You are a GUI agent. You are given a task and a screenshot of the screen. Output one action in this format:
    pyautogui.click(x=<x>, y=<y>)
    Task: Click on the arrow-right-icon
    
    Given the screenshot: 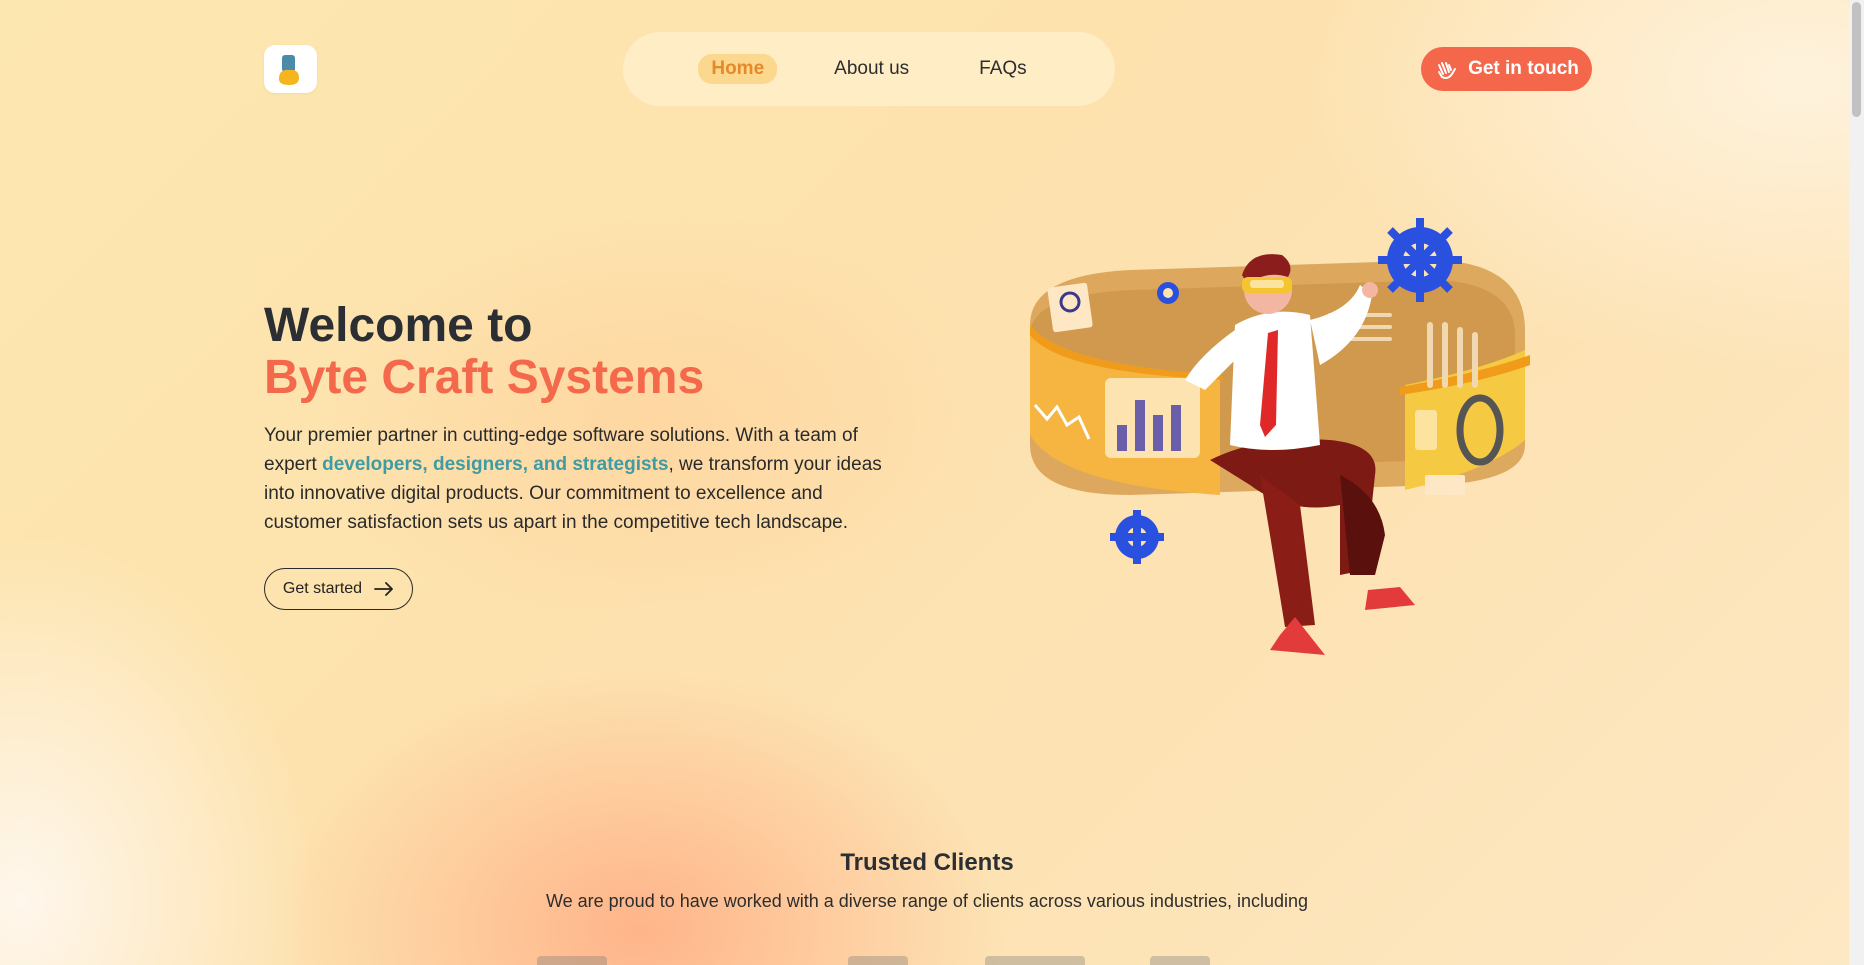 What is the action you would take?
    pyautogui.click(x=383, y=589)
    